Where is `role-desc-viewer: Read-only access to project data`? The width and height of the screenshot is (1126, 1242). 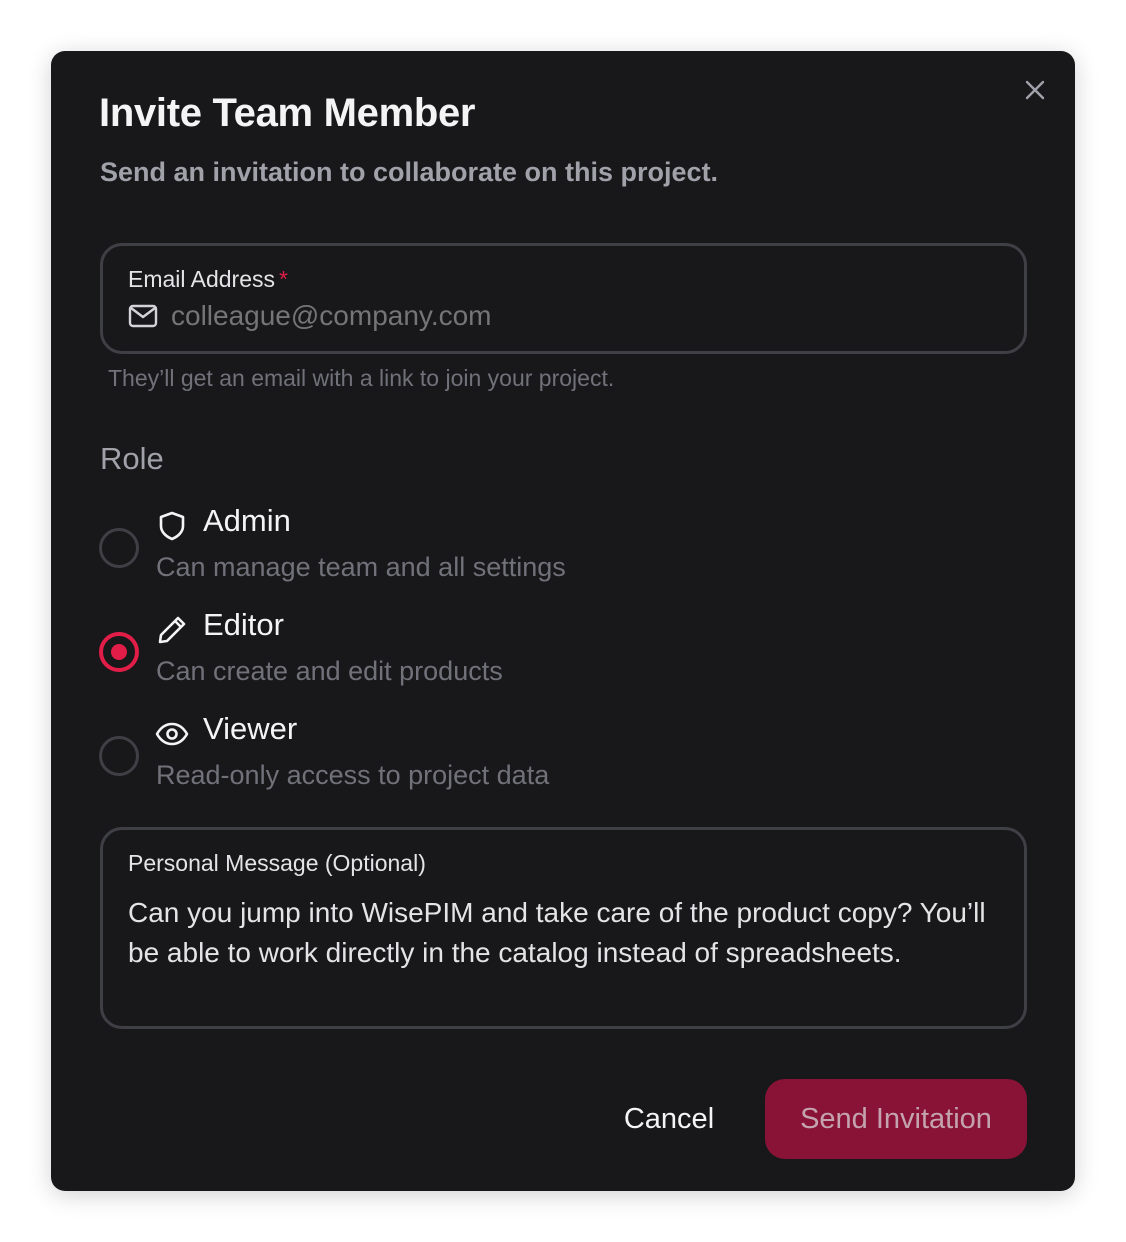 role-desc-viewer: Read-only access to project data is located at coordinates (353, 775).